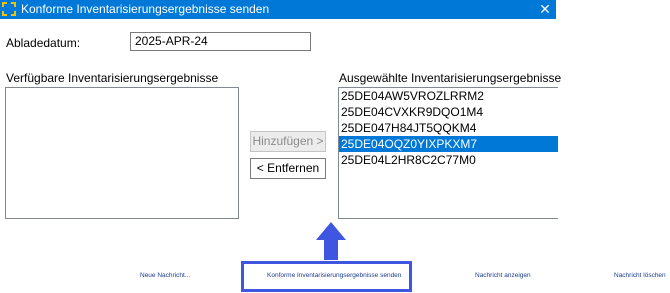  What do you see at coordinates (448, 128) in the screenshot?
I see `list-item: 25DE047H84JT5QQKM4` at bounding box center [448, 128].